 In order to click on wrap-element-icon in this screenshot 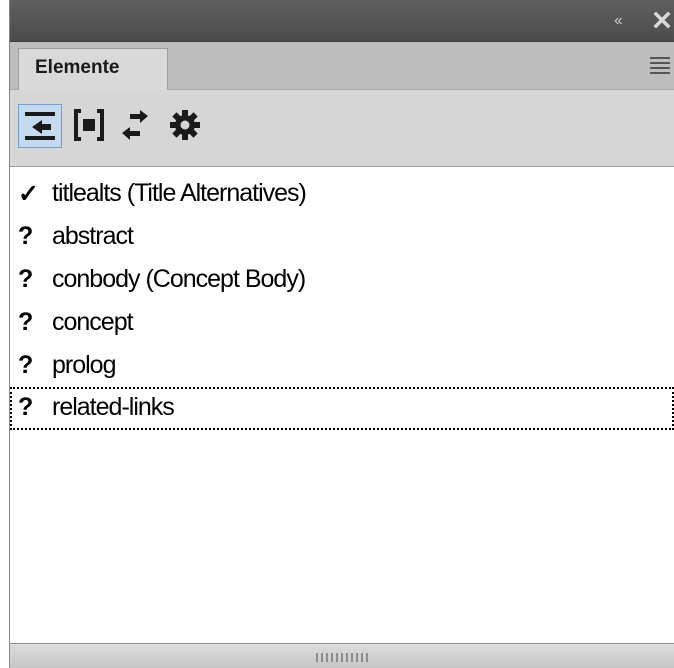, I will do `click(89, 125)`.